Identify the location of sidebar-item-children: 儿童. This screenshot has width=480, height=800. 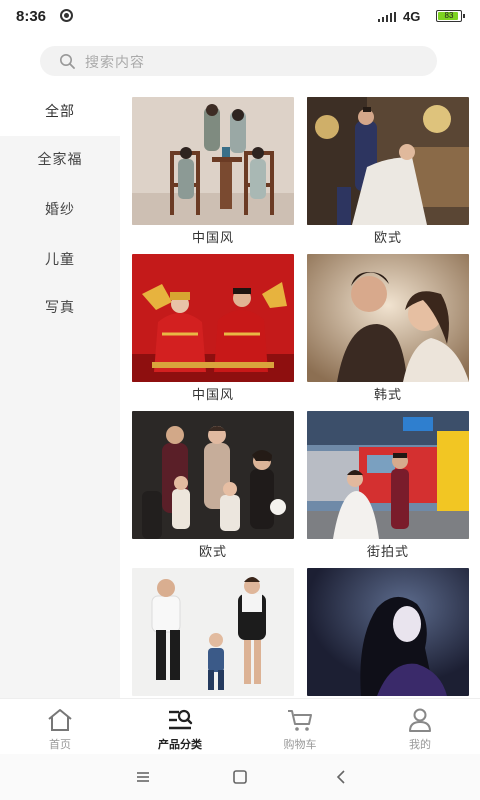
(60, 260).